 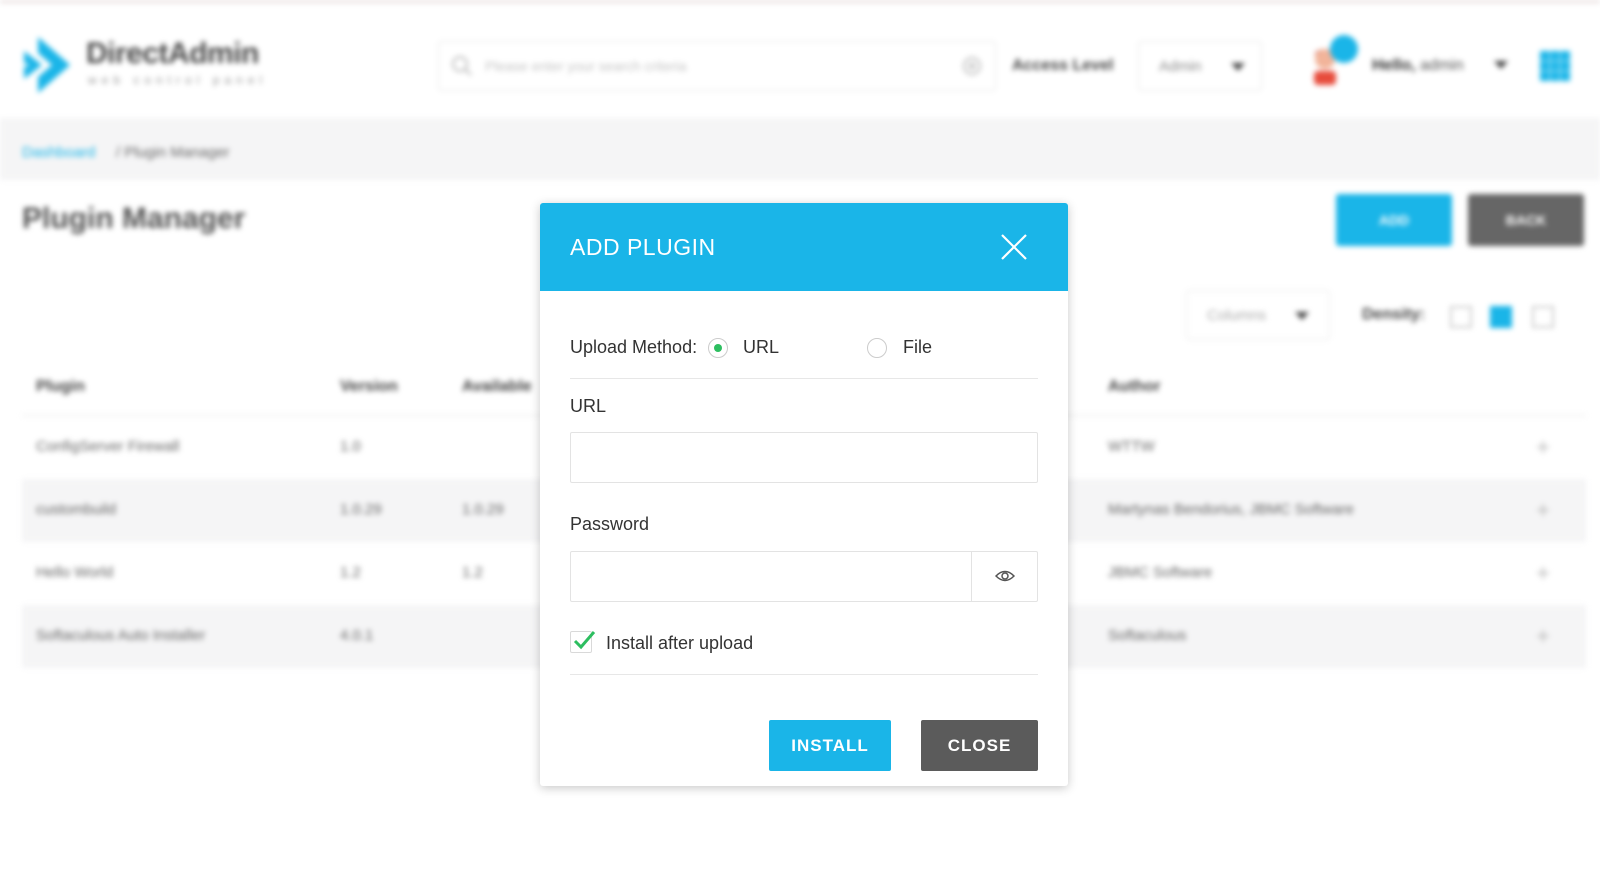 I want to click on url-label: URL, so click(x=588, y=406).